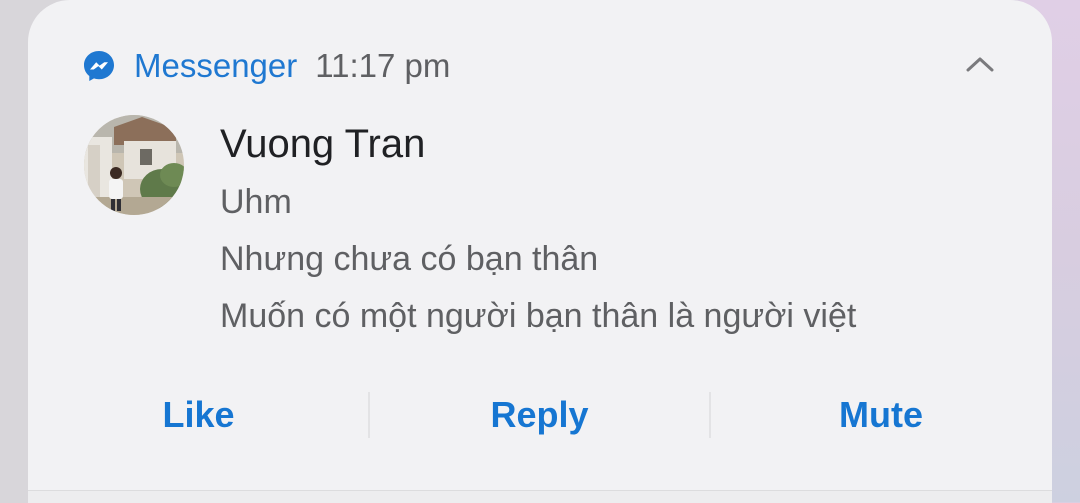  I want to click on next-notification-edge, so click(540, 496).